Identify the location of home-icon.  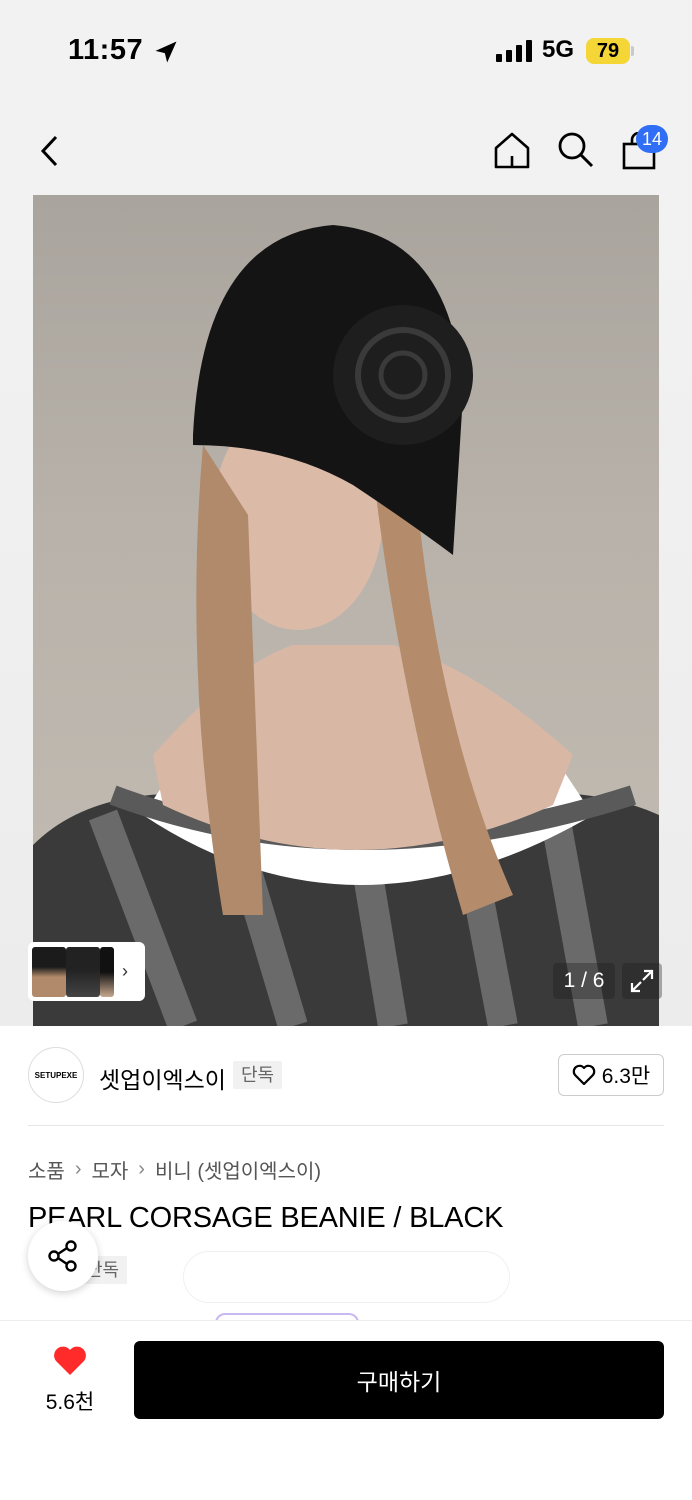
(512, 150).